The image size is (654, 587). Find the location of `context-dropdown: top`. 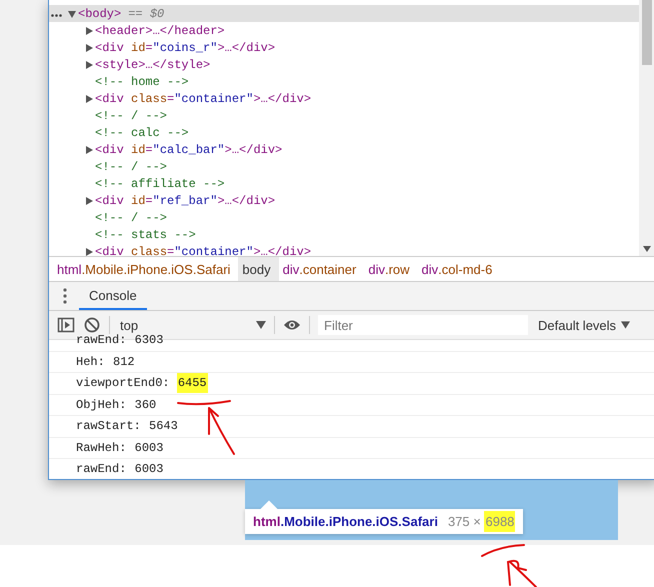

context-dropdown: top is located at coordinates (192, 325).